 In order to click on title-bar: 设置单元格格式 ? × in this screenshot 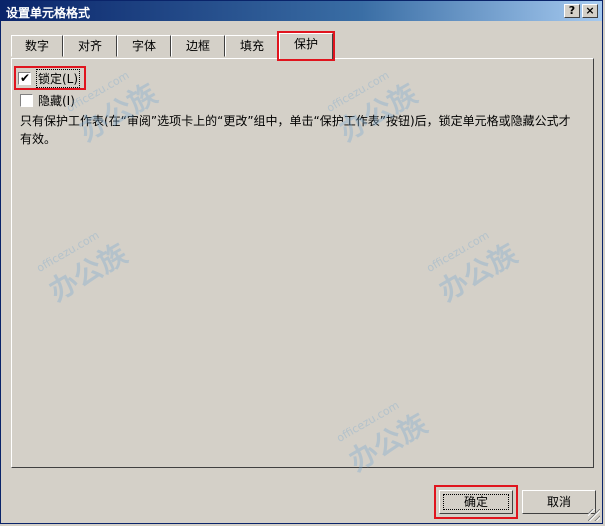, I will do `click(301, 11)`.